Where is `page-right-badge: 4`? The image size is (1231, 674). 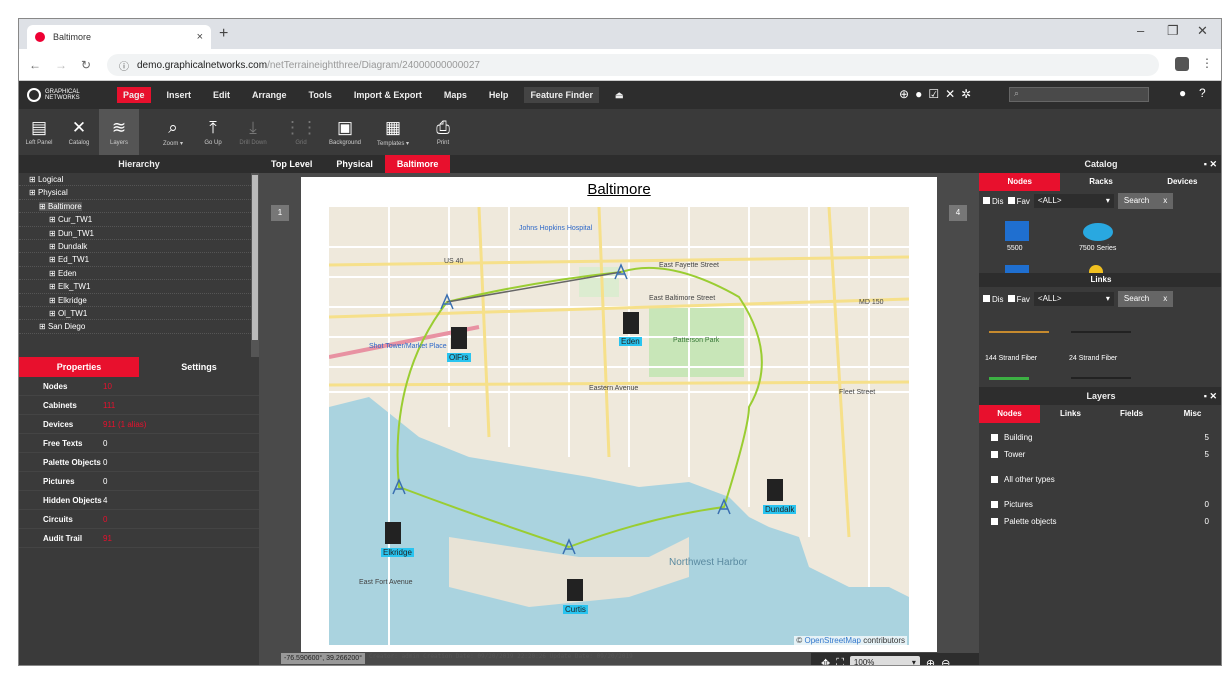
page-right-badge: 4 is located at coordinates (958, 213).